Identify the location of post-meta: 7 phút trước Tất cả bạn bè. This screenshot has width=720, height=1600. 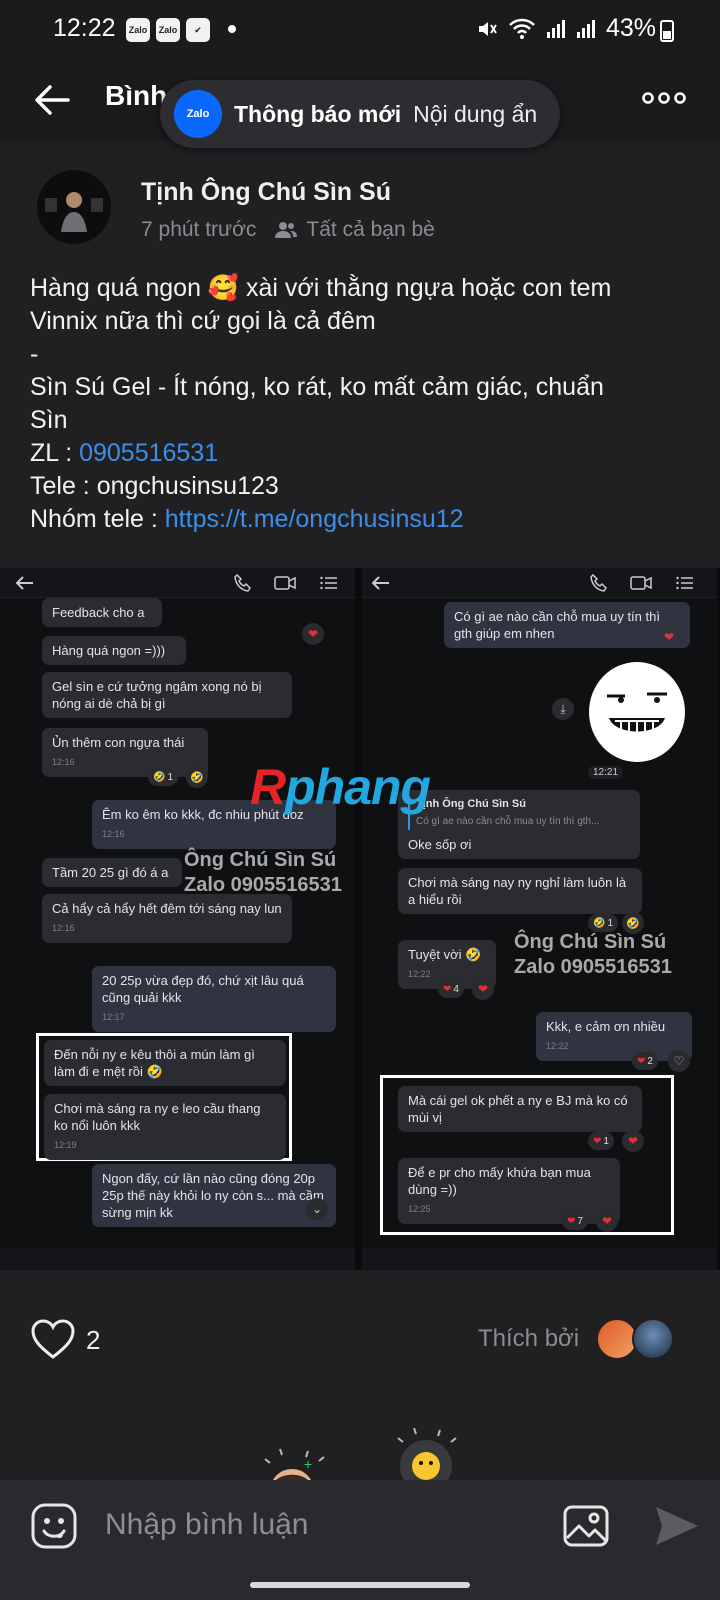
(288, 230).